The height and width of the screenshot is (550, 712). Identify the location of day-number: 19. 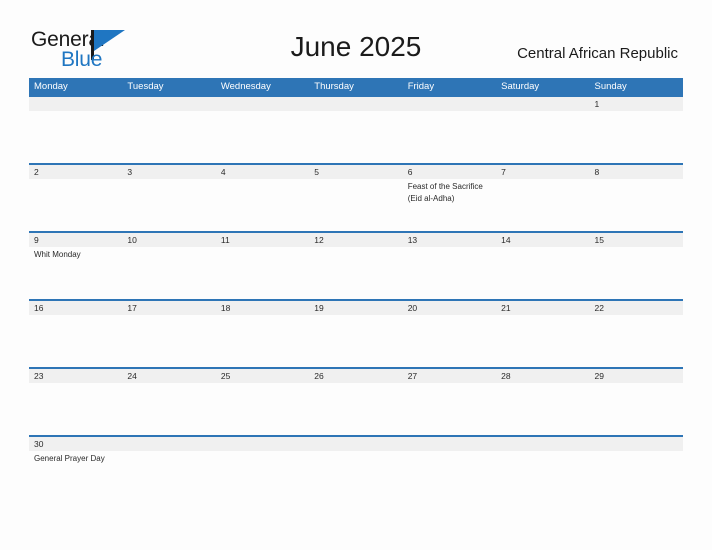
(355, 308).